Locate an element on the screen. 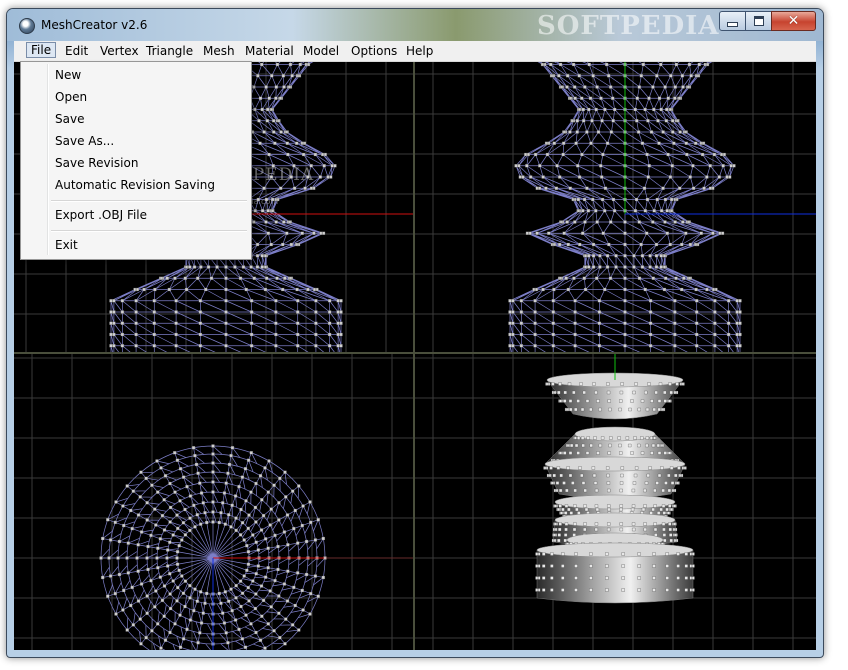 This screenshot has width=848, height=670. menu-edit: Edit is located at coordinates (76, 51).